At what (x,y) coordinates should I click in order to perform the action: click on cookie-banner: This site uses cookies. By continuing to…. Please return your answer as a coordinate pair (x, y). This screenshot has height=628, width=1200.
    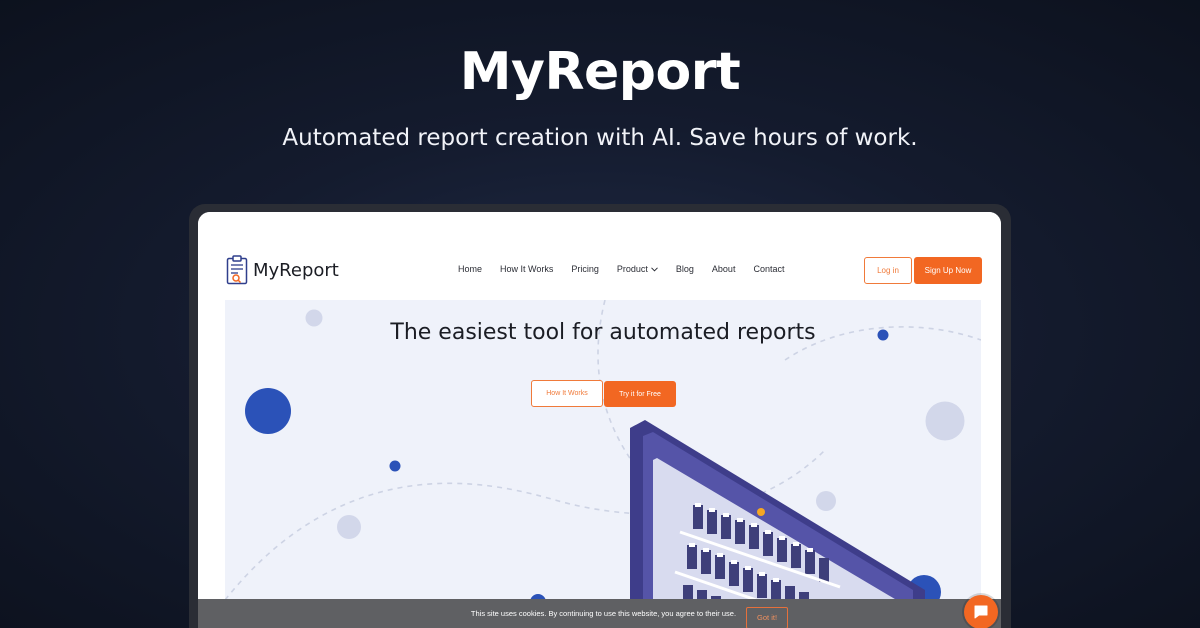
    Looking at the image, I should click on (599, 613).